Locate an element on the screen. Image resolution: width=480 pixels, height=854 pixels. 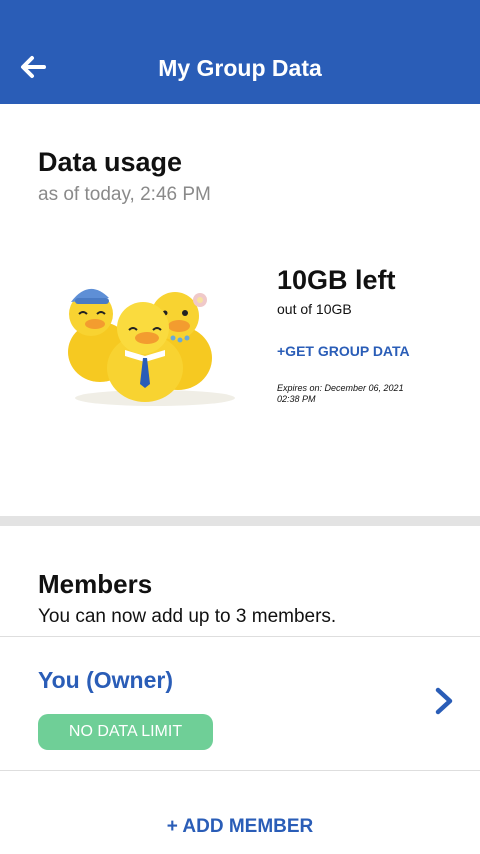
data-total-value: out of 10GB is located at coordinates (314, 309).